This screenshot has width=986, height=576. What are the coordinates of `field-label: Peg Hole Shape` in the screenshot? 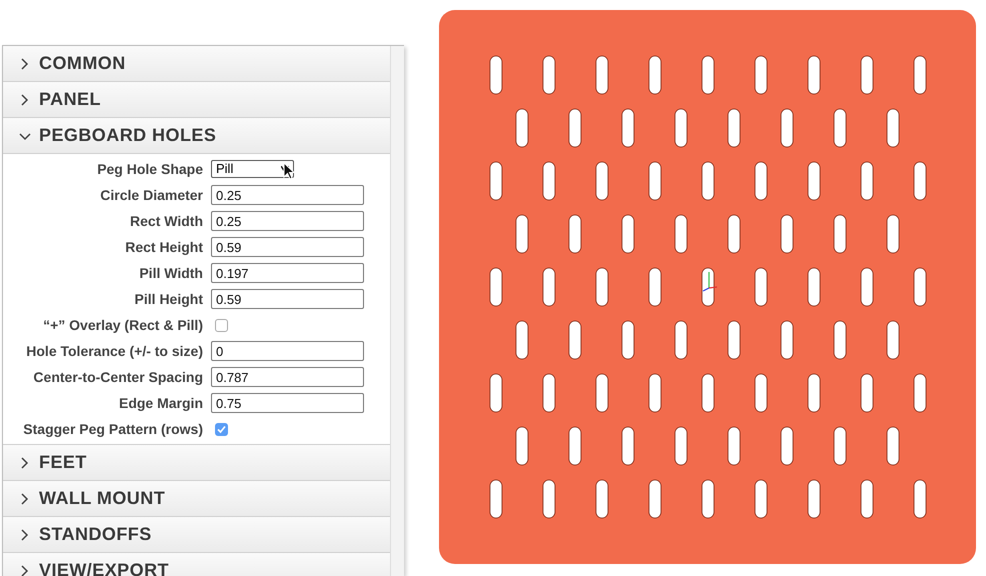 It's located at (150, 169).